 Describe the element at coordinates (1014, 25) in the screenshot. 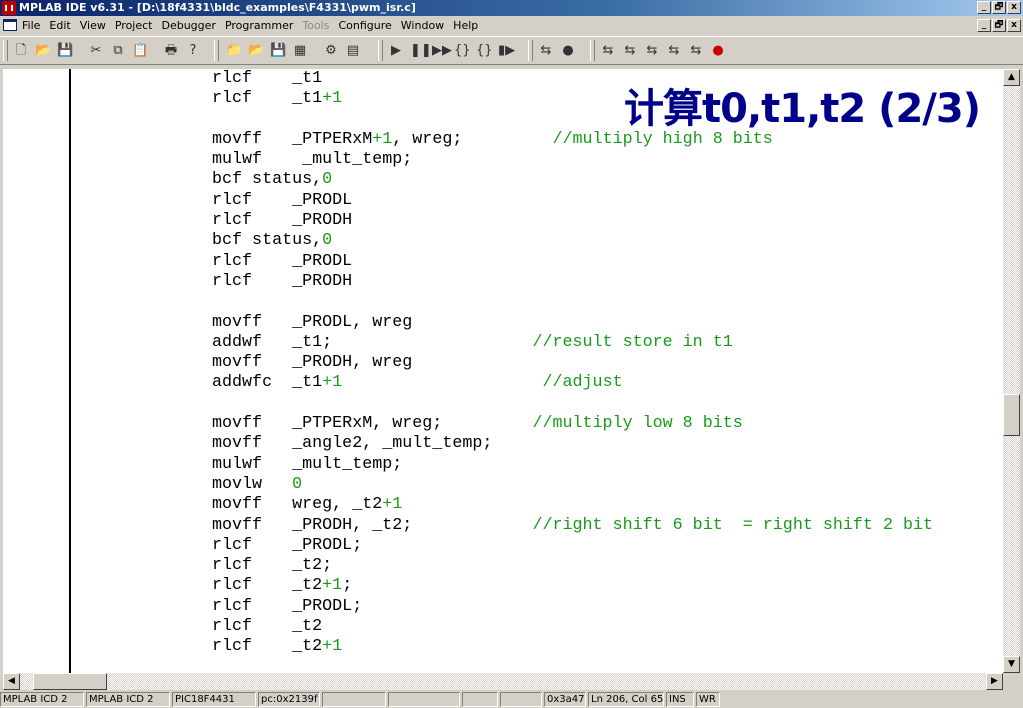

I see `doc-close-button: x` at that location.